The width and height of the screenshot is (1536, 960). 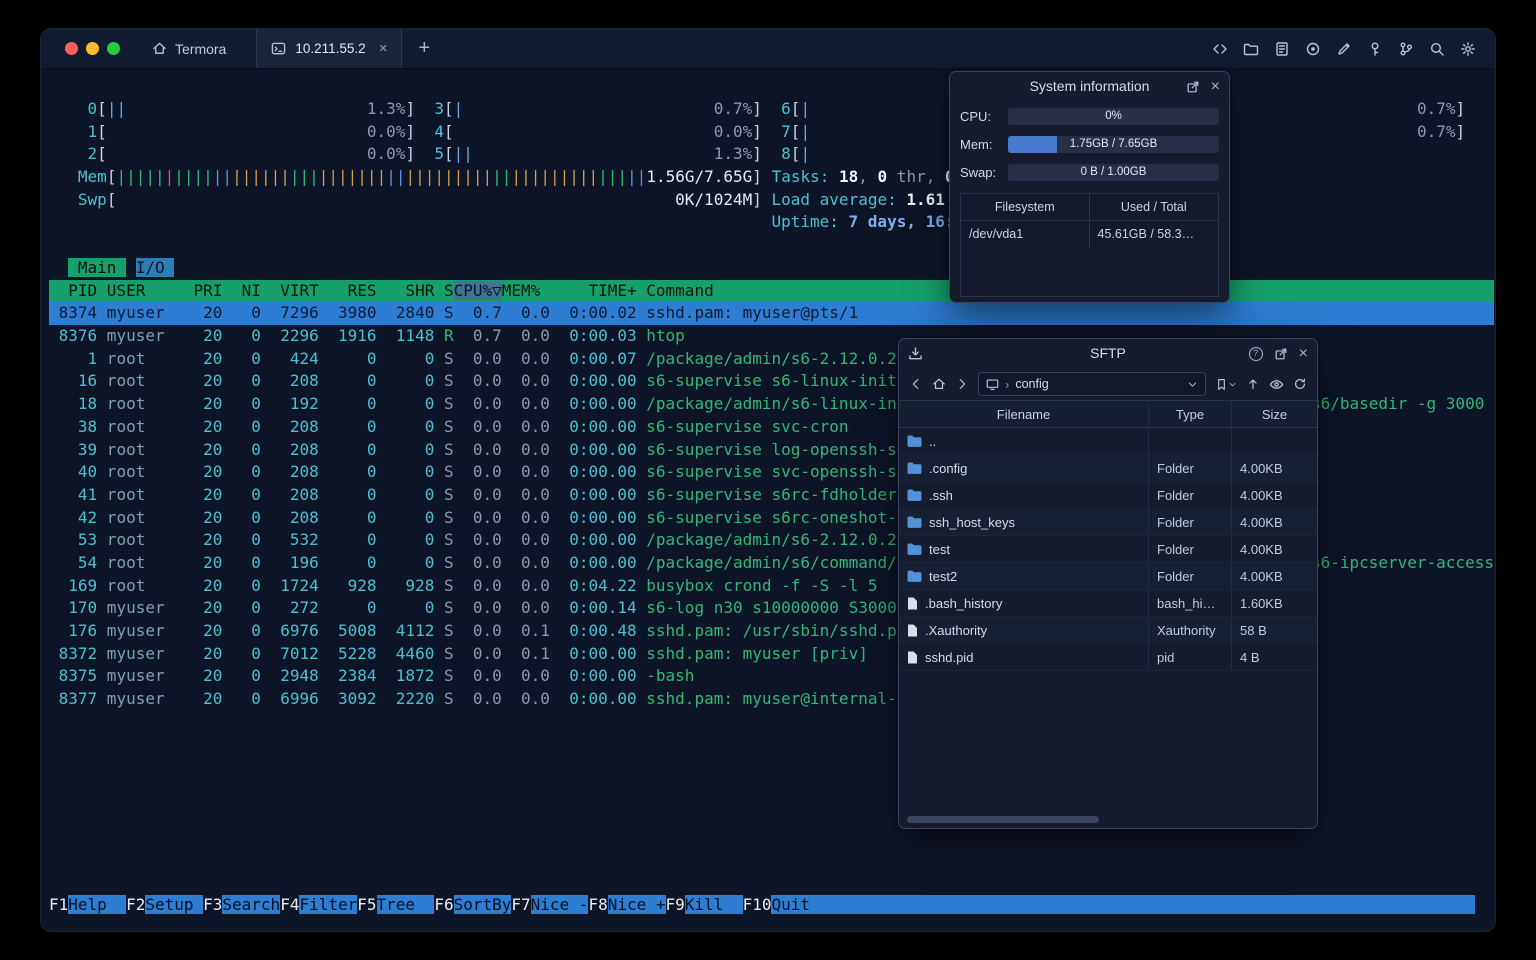 I want to click on col-header-7: S, so click(x=444, y=290).